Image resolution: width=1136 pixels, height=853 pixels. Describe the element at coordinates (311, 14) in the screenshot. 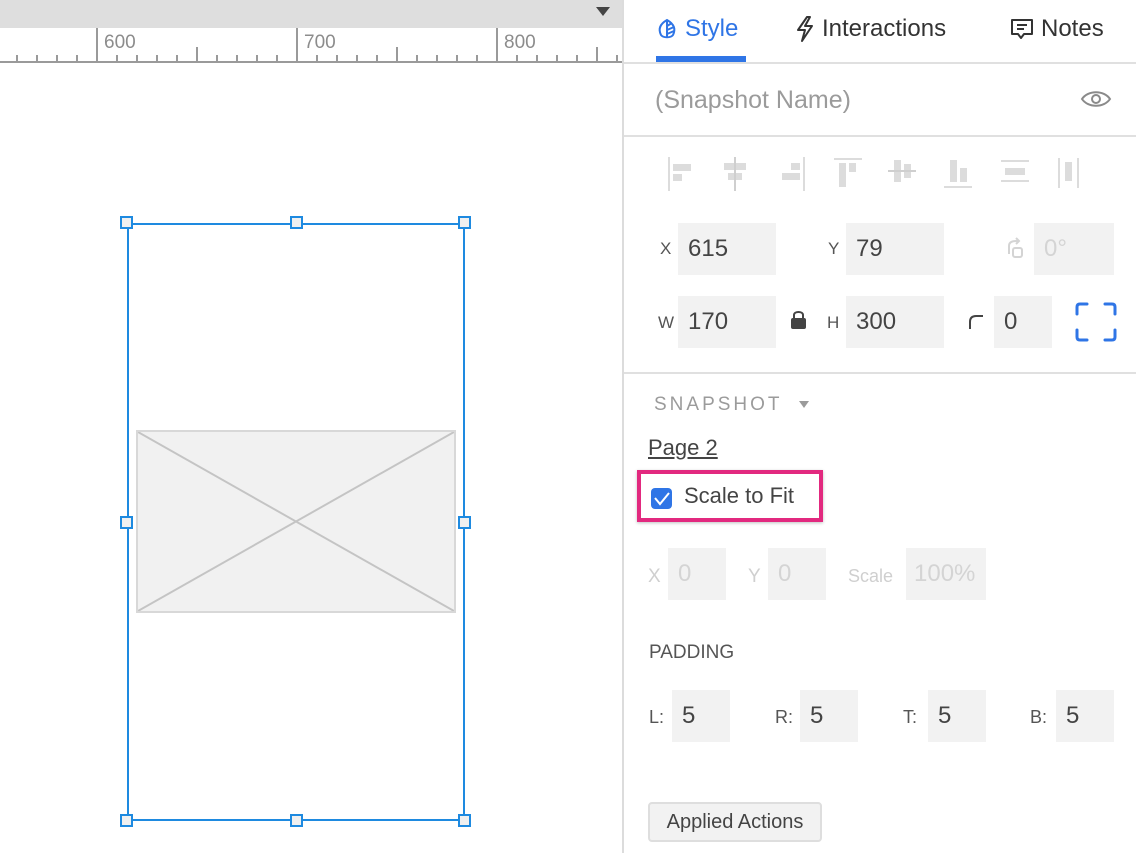

I see `canvas-toolbar` at that location.